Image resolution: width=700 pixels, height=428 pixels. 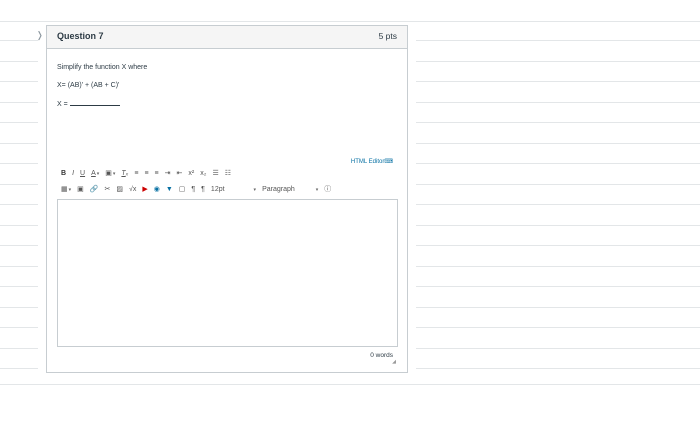 I want to click on question-points: 5 pts, so click(x=387, y=36).